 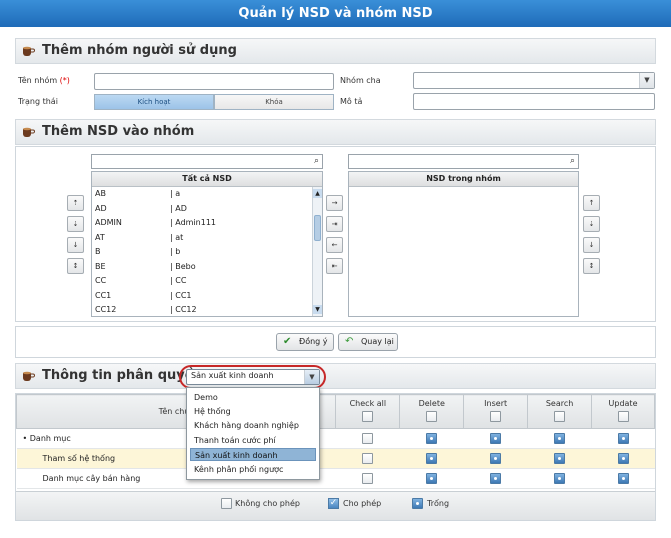 I want to click on group-users-header: NSD trong nhóm, so click(x=463, y=179).